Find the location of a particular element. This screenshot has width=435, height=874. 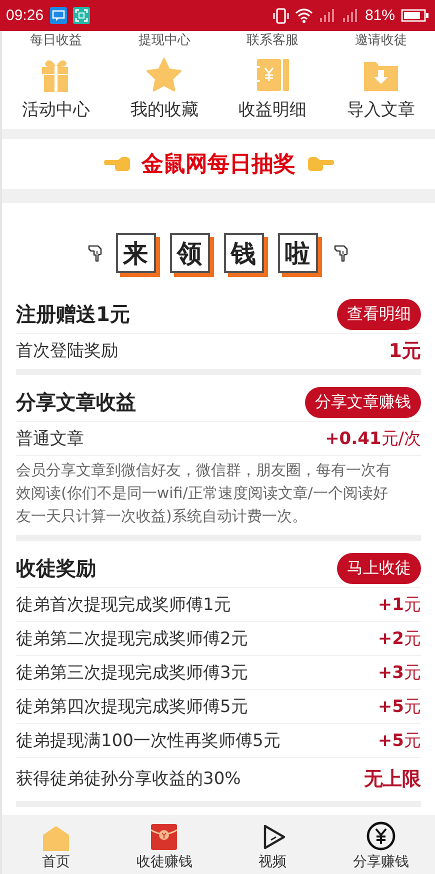

section-button: 查看明细 is located at coordinates (379, 314).